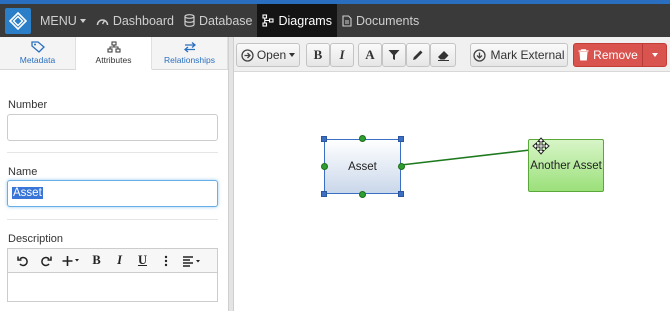  I want to click on trash-icon, so click(583, 55).